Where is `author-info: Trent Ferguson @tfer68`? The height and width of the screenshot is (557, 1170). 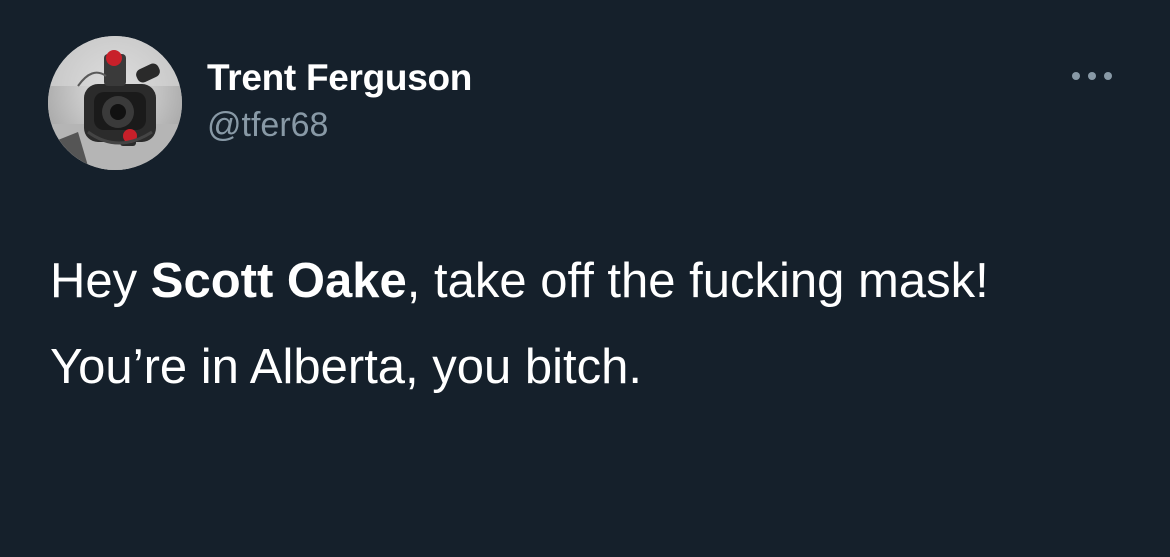 author-info: Trent Ferguson @tfer68 is located at coordinates (339, 100).